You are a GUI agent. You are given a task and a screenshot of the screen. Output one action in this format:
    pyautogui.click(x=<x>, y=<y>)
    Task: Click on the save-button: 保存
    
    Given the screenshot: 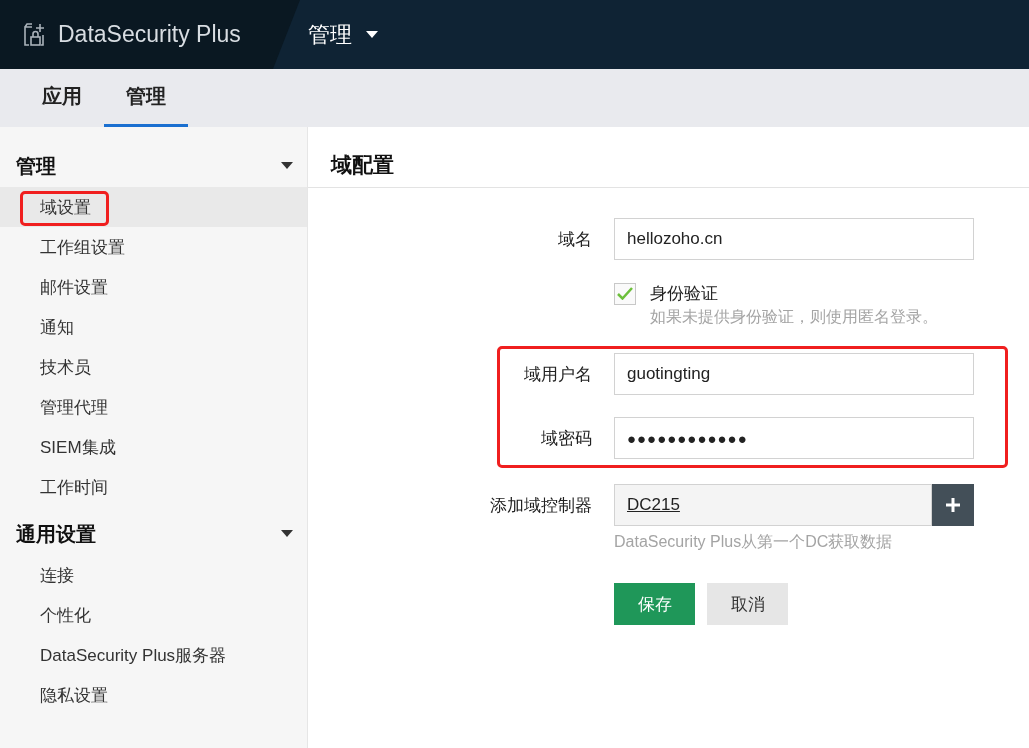 What is the action you would take?
    pyautogui.click(x=654, y=604)
    